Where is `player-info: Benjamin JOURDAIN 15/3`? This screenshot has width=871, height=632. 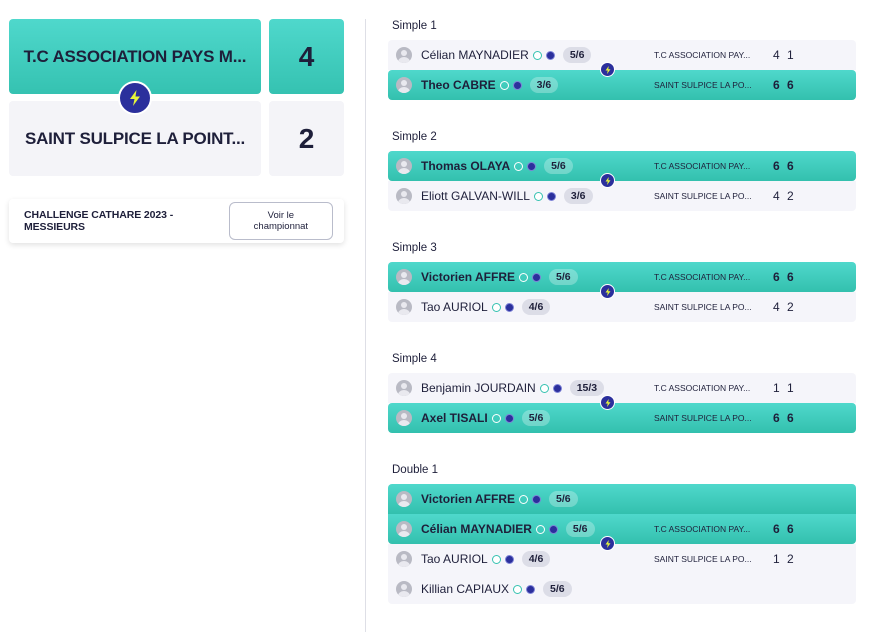 player-info: Benjamin JOURDAIN 15/3 is located at coordinates (513, 388).